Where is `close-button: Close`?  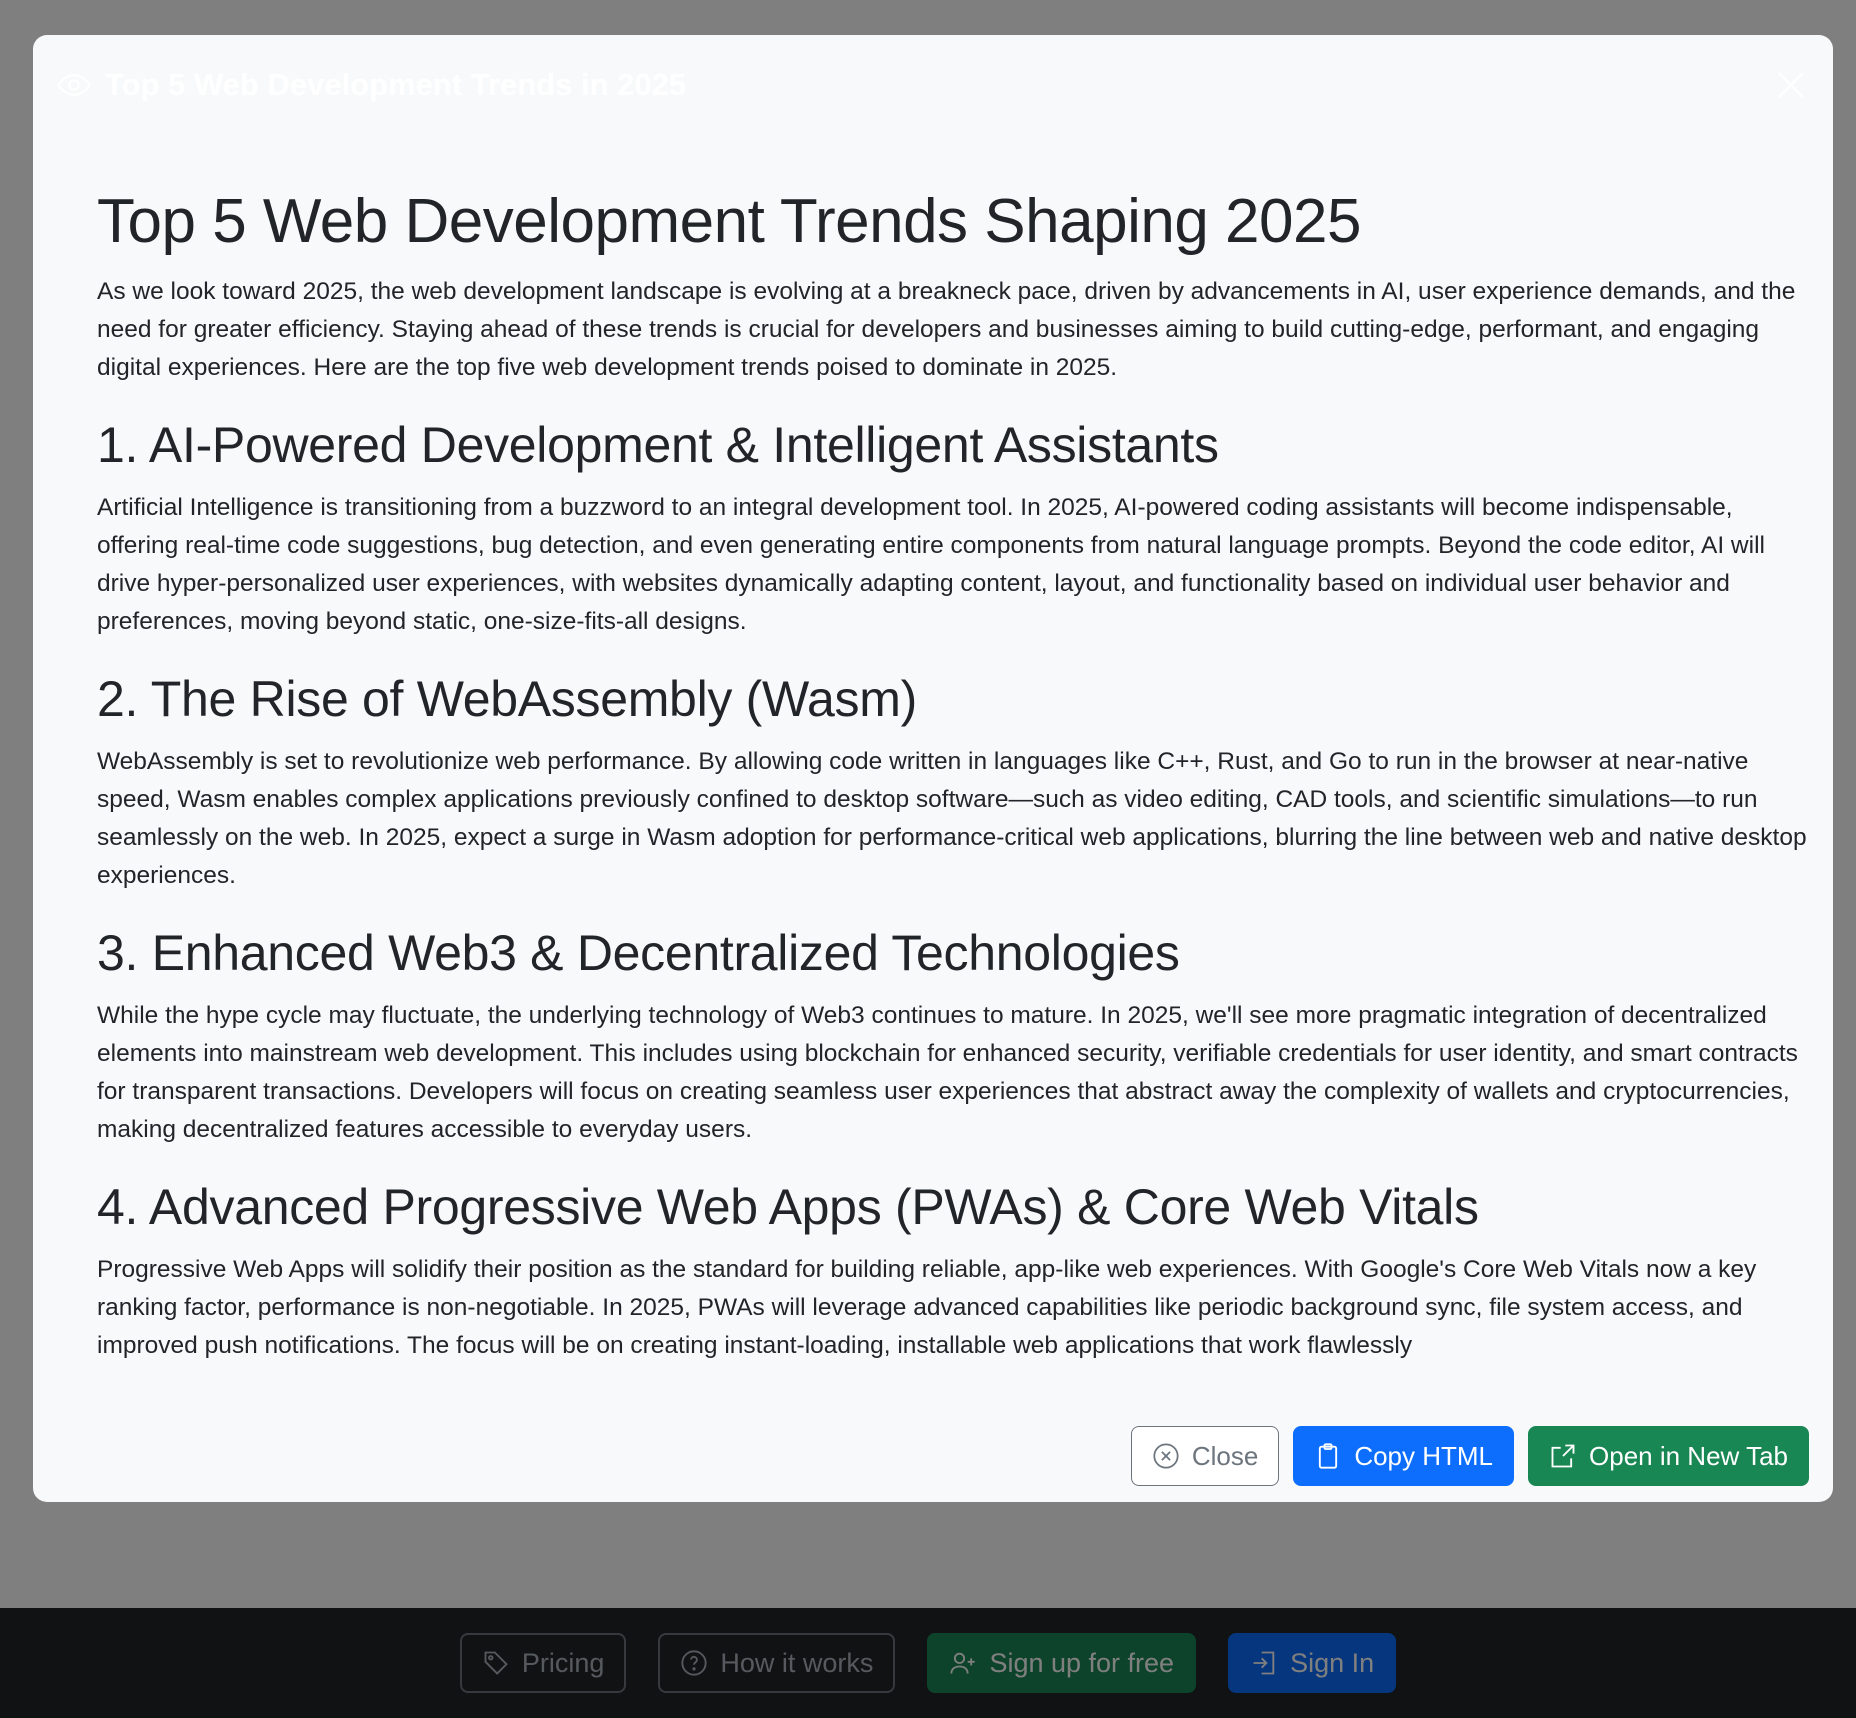 close-button: Close is located at coordinates (1205, 1456).